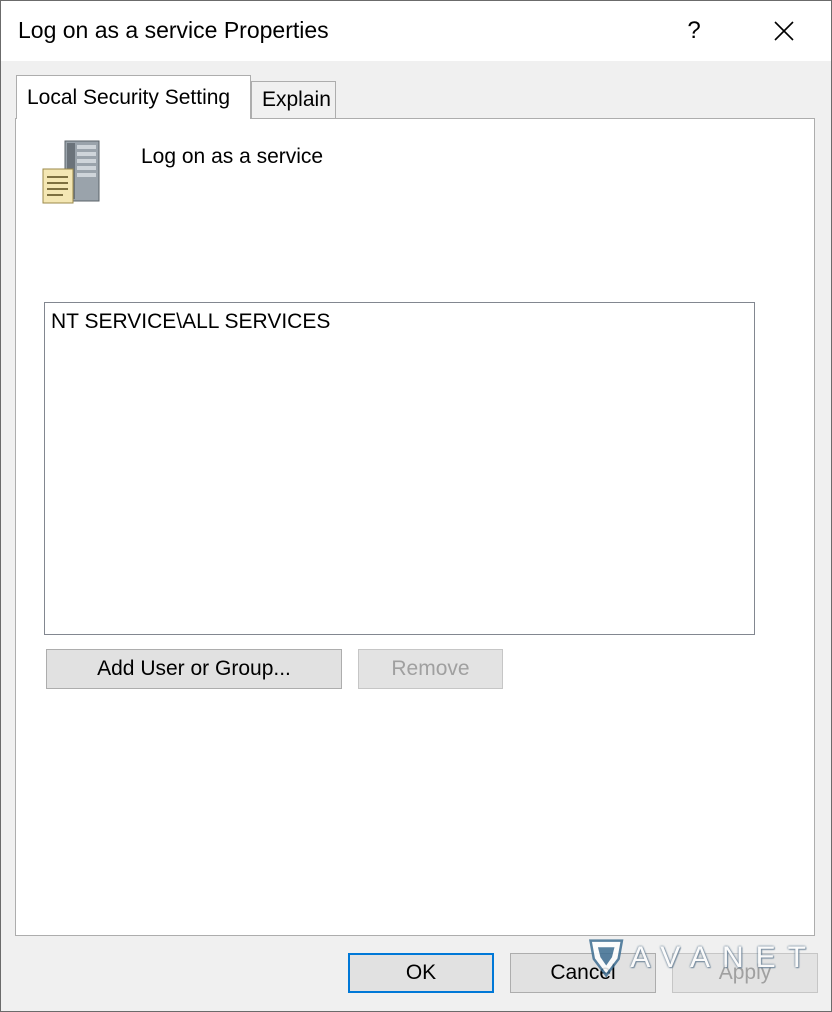 The height and width of the screenshot is (1012, 832). I want to click on help-button: ?, so click(694, 31).